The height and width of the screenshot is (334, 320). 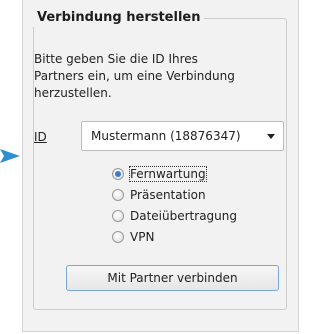 I want to click on radio-praesentation: Präsentation, so click(x=159, y=195).